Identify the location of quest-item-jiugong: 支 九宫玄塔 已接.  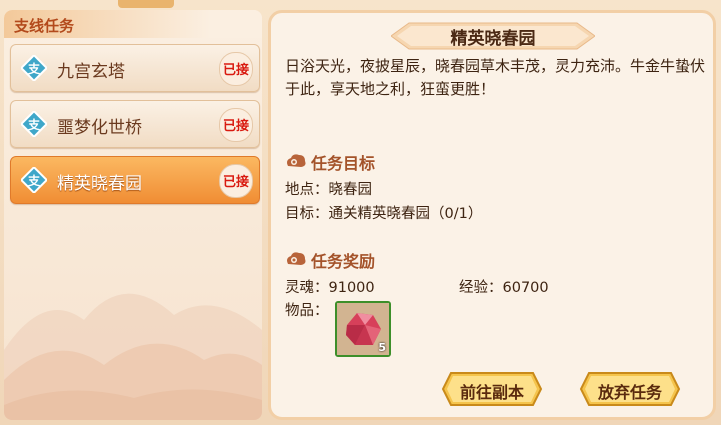
(135, 68).